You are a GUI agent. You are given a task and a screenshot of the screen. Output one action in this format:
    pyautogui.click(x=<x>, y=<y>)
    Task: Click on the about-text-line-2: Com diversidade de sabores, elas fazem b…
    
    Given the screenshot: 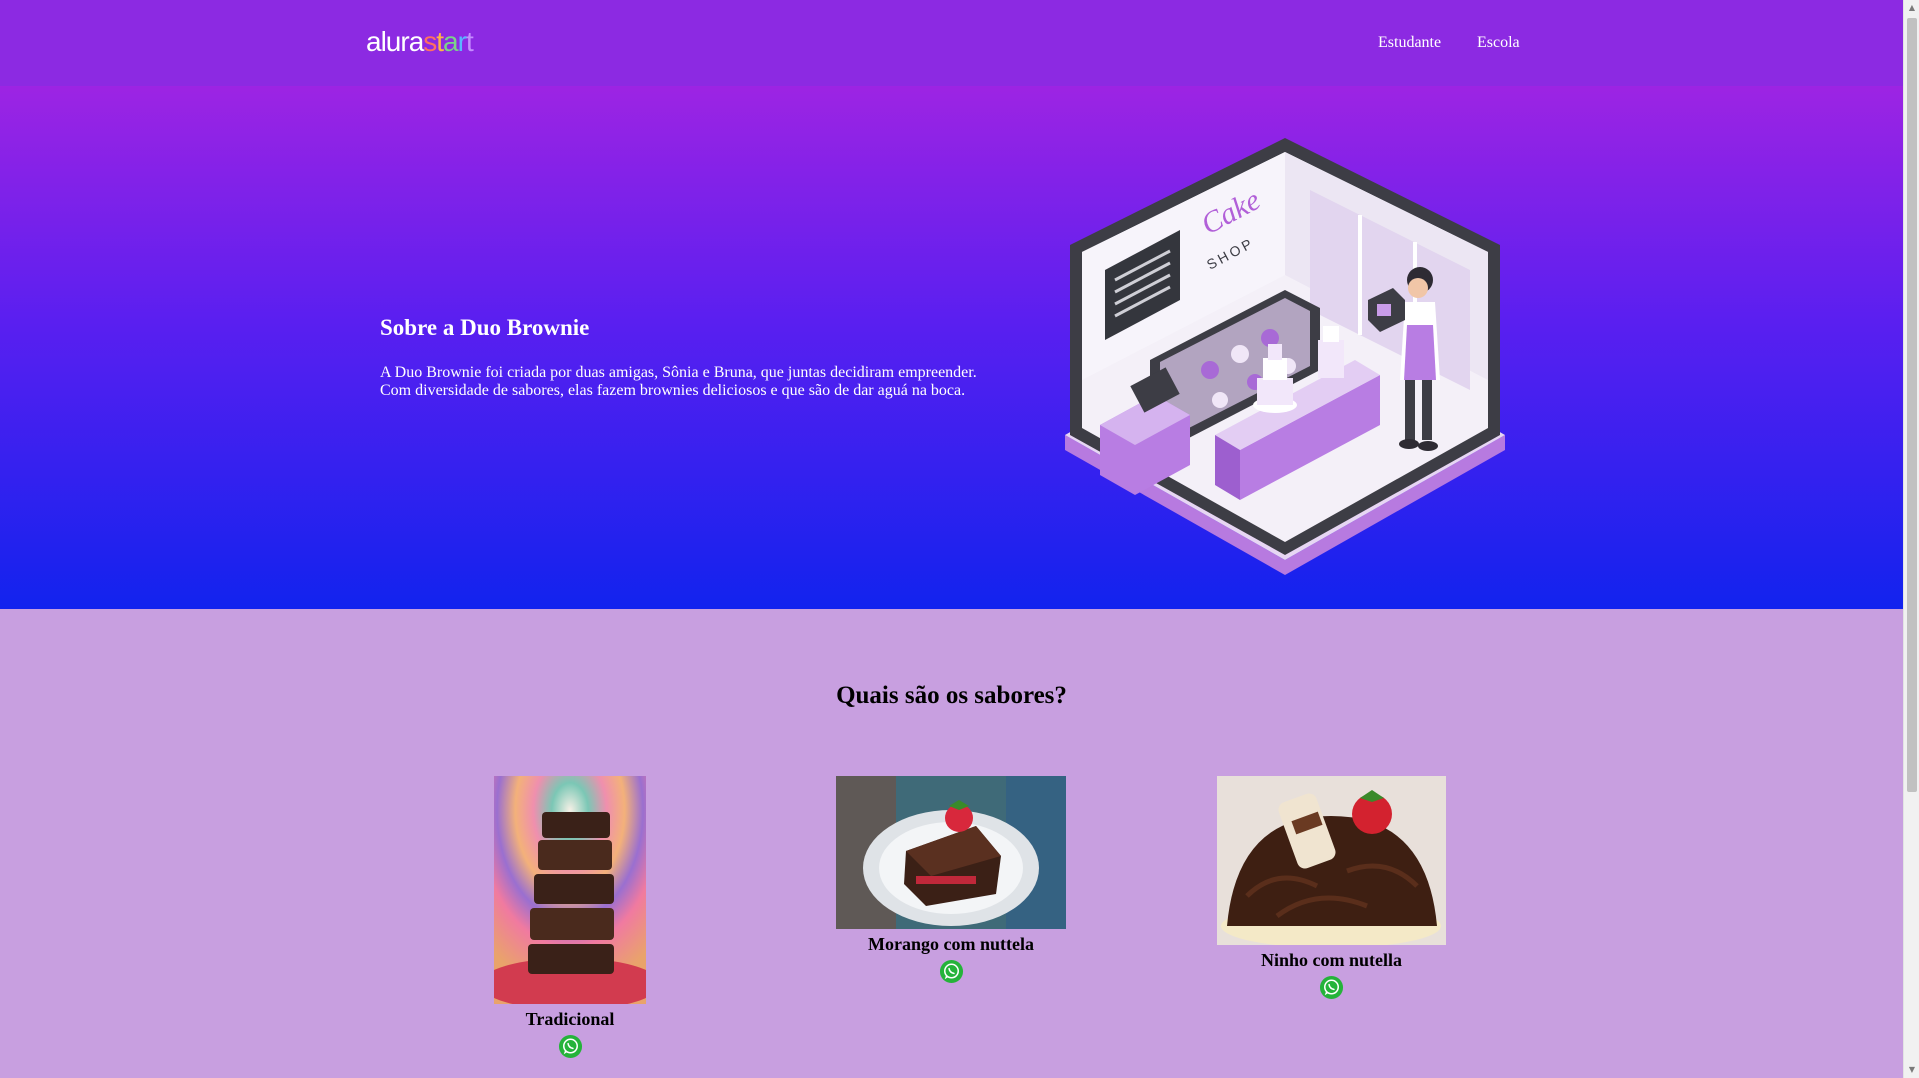 What is the action you would take?
    pyautogui.click(x=673, y=390)
    